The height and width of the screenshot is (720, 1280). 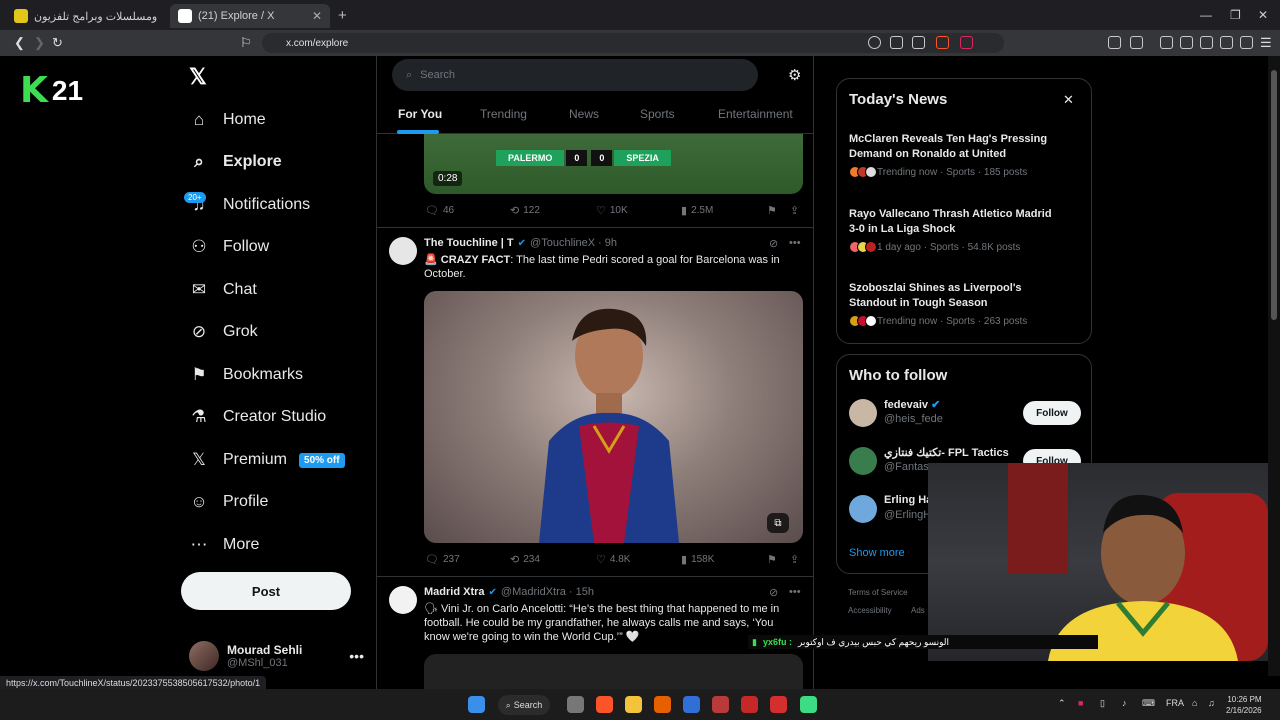 What do you see at coordinates (794, 75) in the screenshot?
I see `gear-icon: ⚙` at bounding box center [794, 75].